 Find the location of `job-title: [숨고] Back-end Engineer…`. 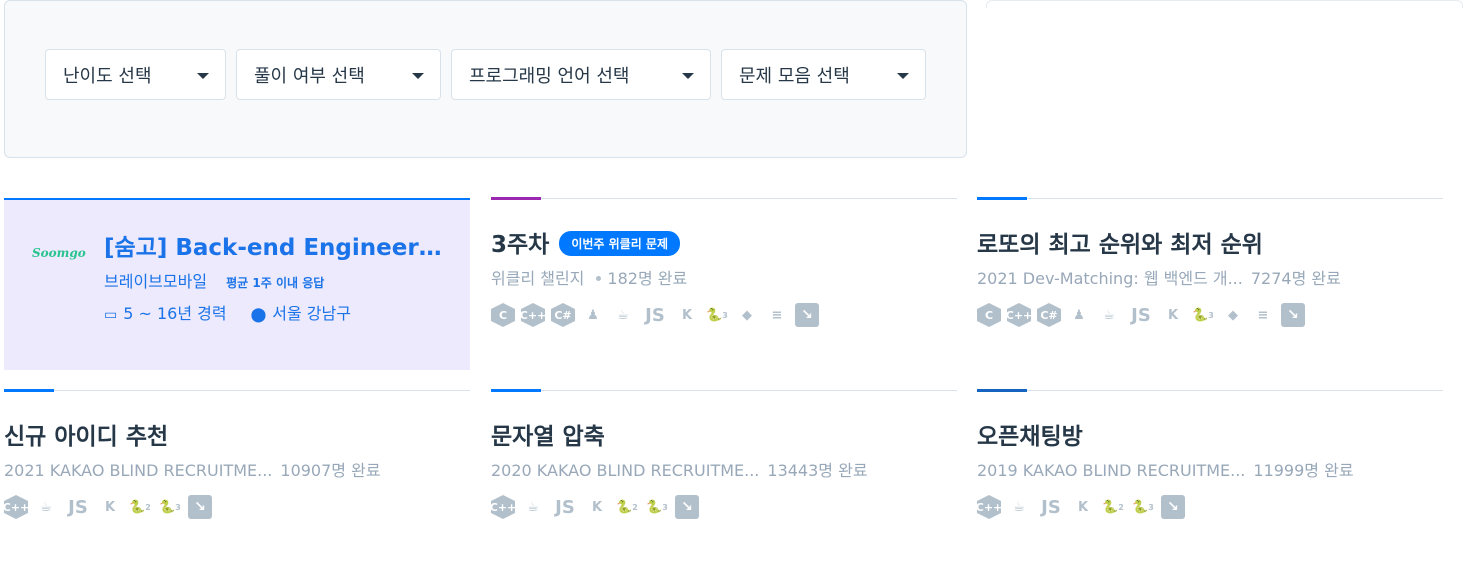

job-title: [숨고] Back-end Engineer… is located at coordinates (273, 245).